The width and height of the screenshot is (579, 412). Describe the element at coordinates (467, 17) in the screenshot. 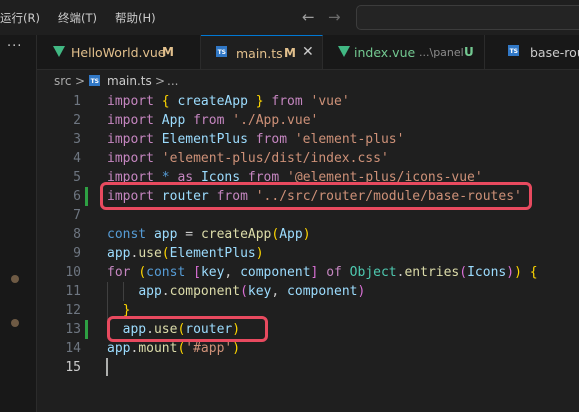

I see `command-center-search` at that location.